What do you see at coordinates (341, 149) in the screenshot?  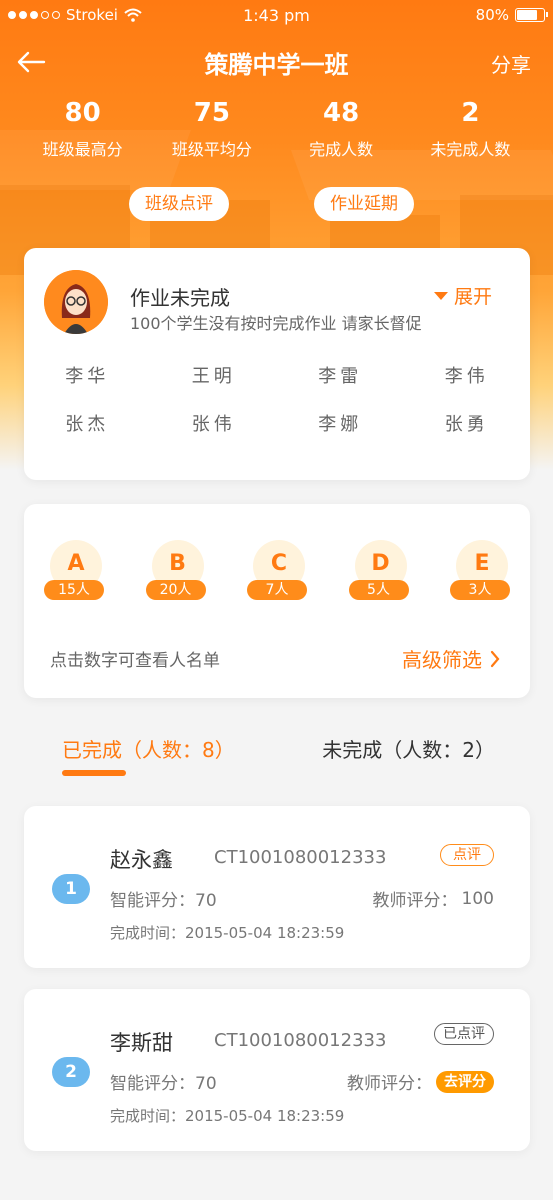 I see `stat-label: 完成人数` at bounding box center [341, 149].